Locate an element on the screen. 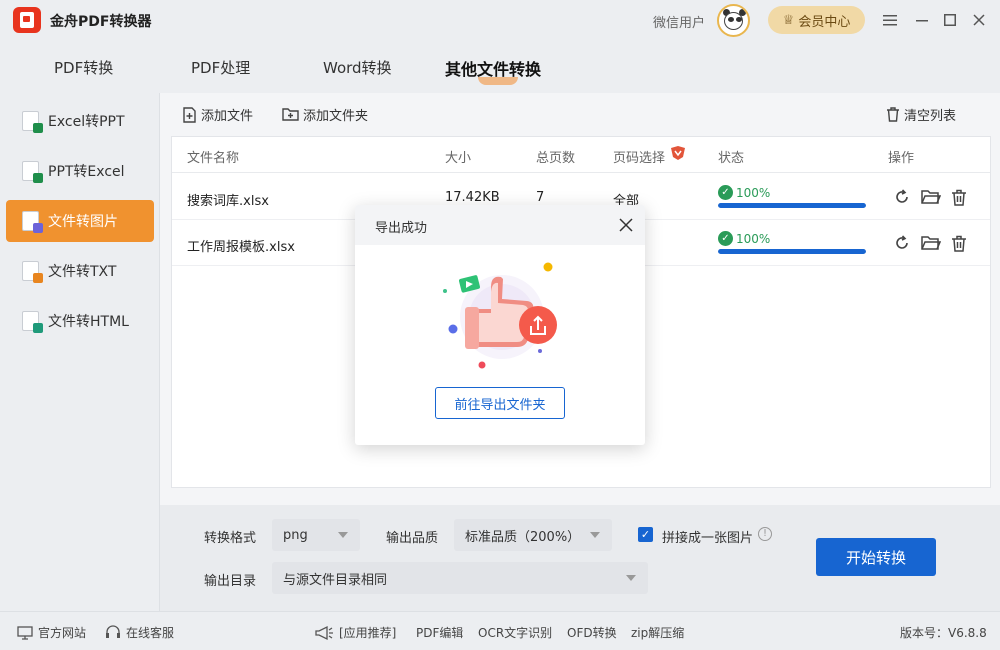  header-size: 大小 is located at coordinates (458, 158).